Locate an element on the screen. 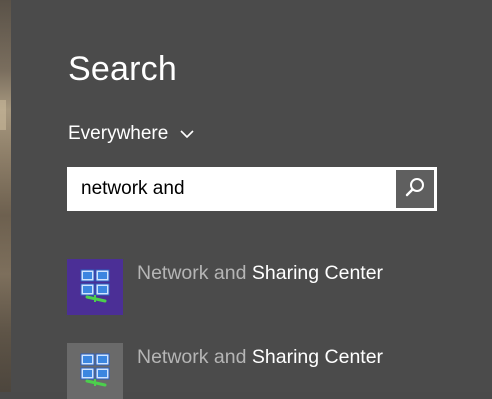 The image size is (492, 399). search-icon is located at coordinates (415, 189).